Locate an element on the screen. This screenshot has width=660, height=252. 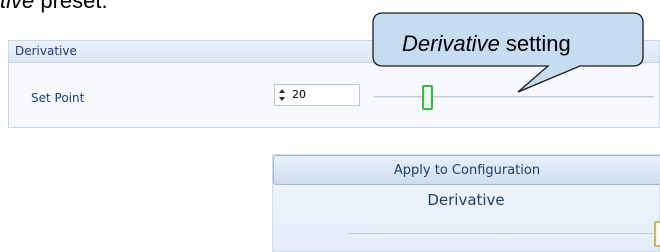
callout-rest: setting is located at coordinates (535, 43).